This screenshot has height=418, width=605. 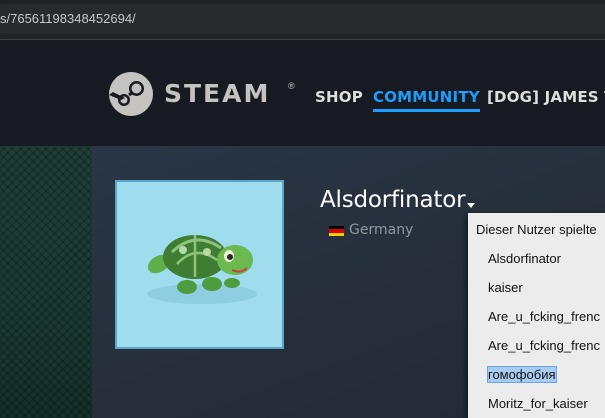 I want to click on trademark-symbol: ®, so click(x=291, y=86).